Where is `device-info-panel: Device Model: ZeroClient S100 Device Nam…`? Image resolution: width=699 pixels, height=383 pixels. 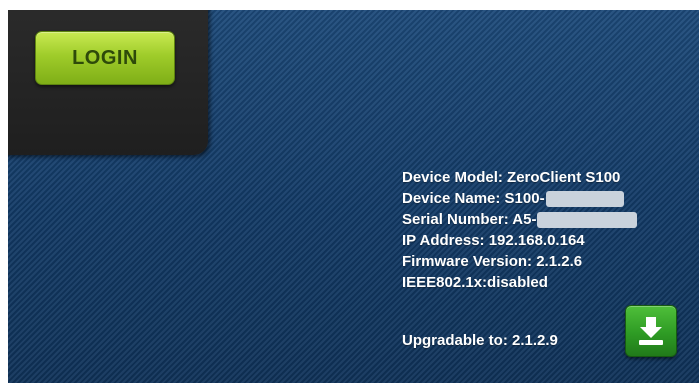 device-info-panel: Device Model: ZeroClient S100 Device Nam… is located at coordinates (520, 230).